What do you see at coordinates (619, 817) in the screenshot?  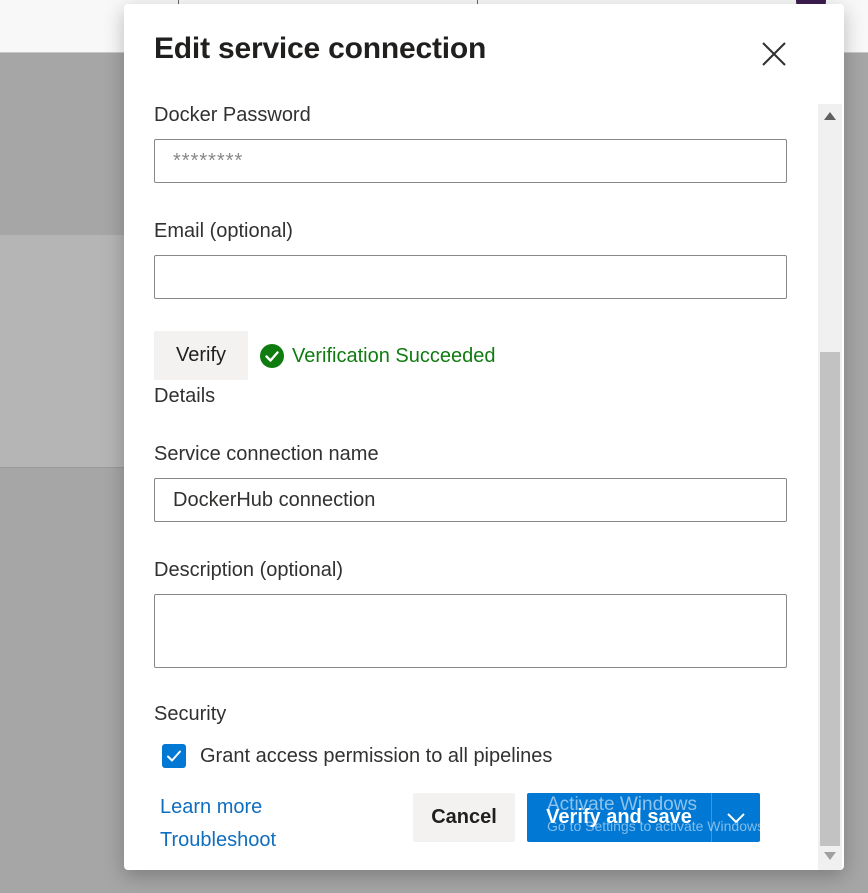 I see `verify-and-save-button: Verify and save` at bounding box center [619, 817].